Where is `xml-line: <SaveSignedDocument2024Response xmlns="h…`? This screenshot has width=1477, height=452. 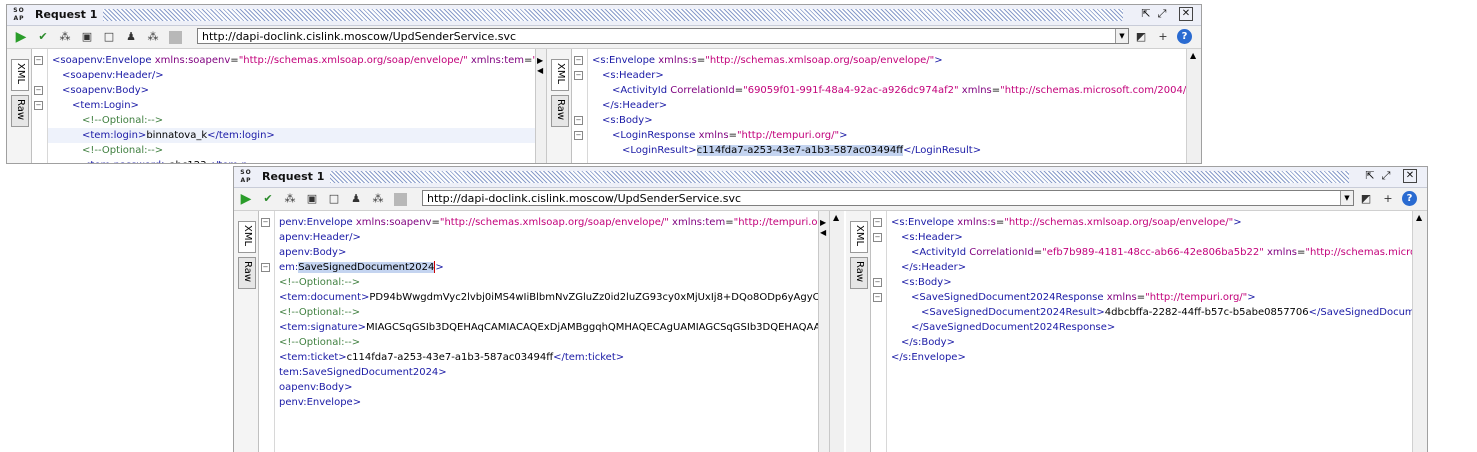
xml-line: <SaveSignedDocument2024Response xmlns="h… is located at coordinates (1083, 297).